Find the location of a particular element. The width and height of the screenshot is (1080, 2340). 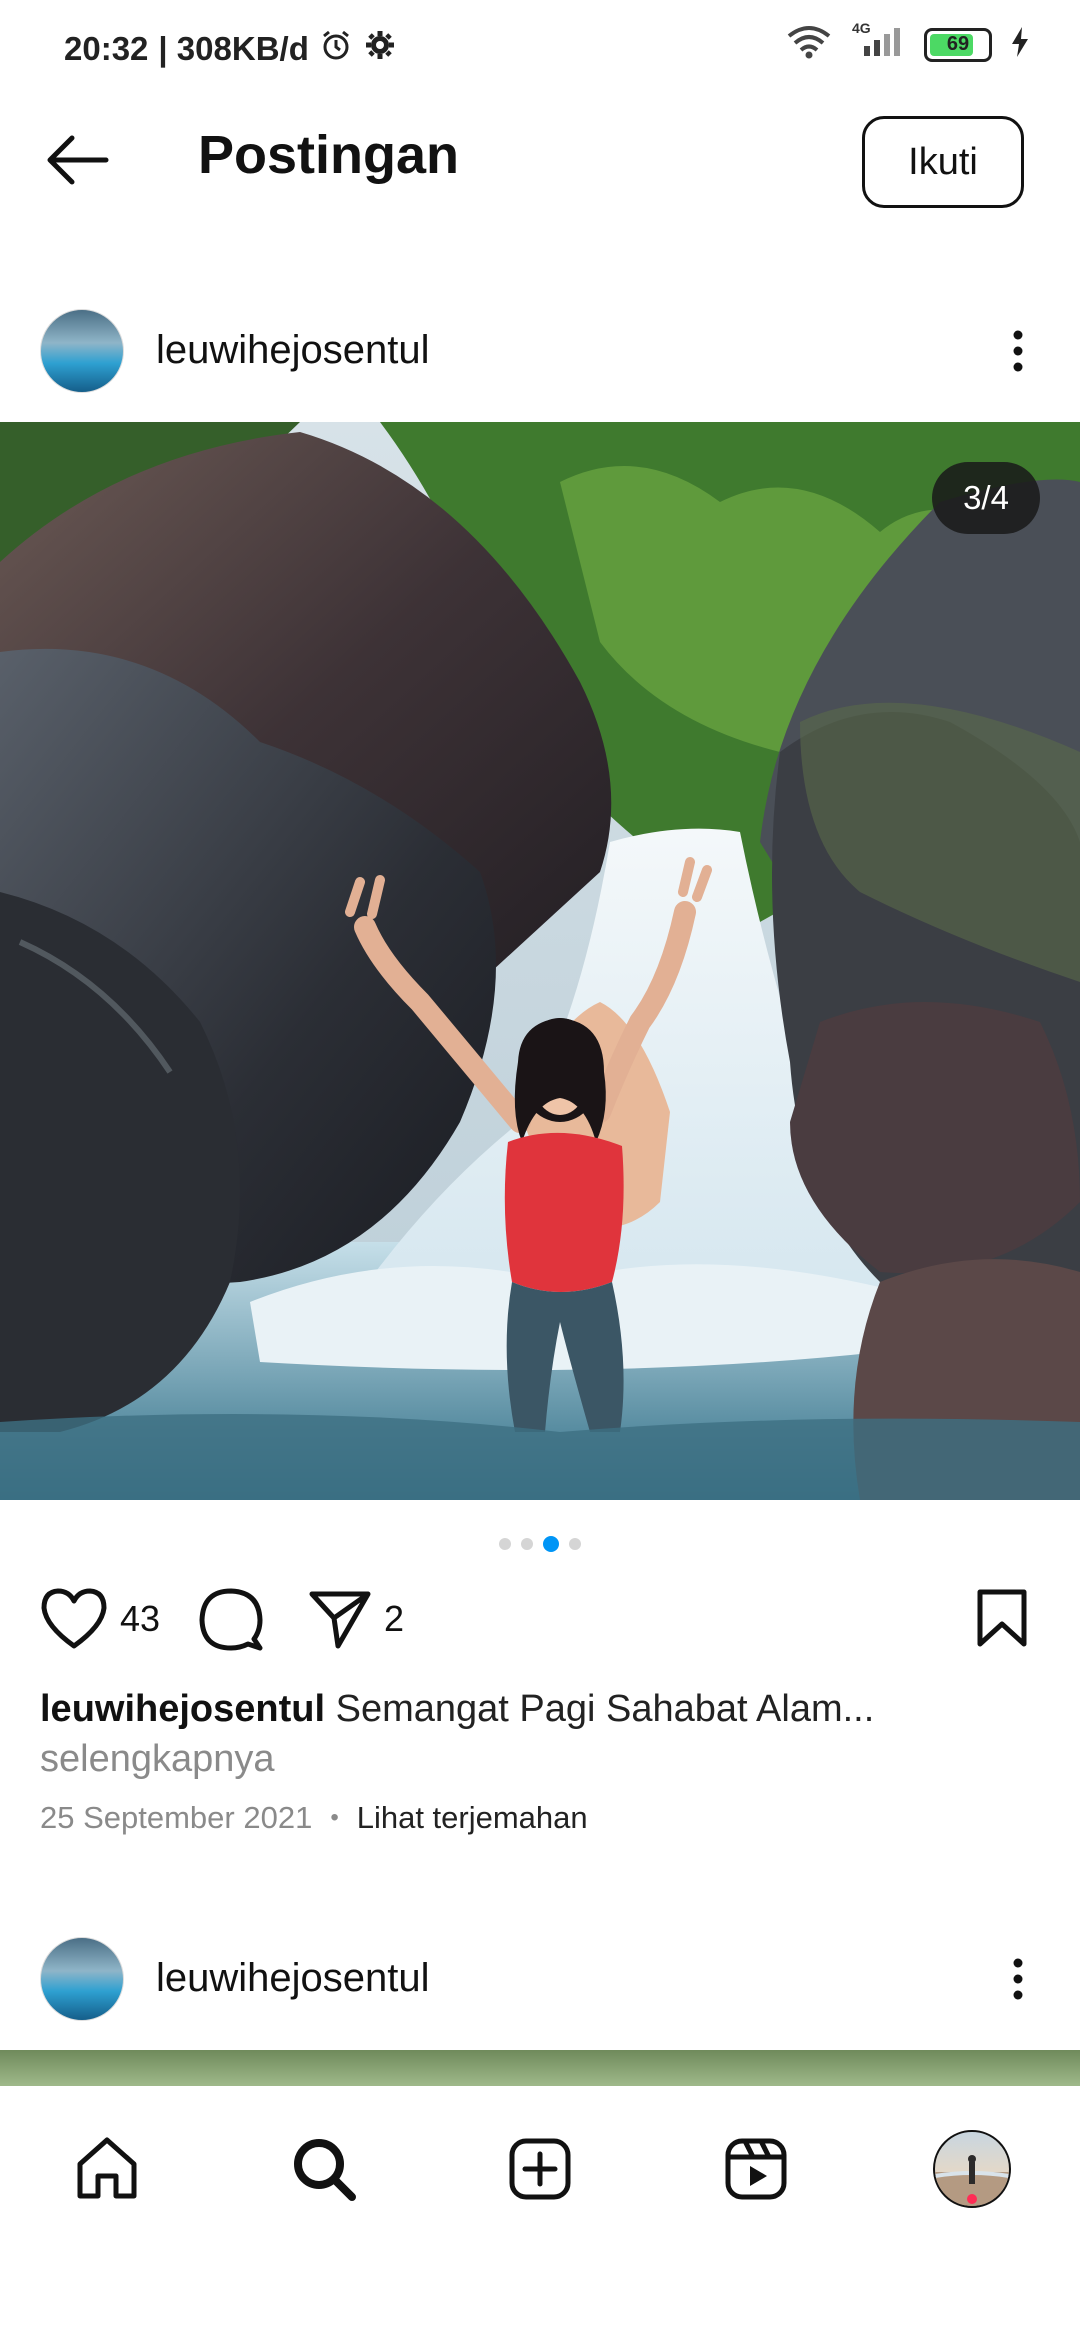

bookmark-icon is located at coordinates (1002, 1618).